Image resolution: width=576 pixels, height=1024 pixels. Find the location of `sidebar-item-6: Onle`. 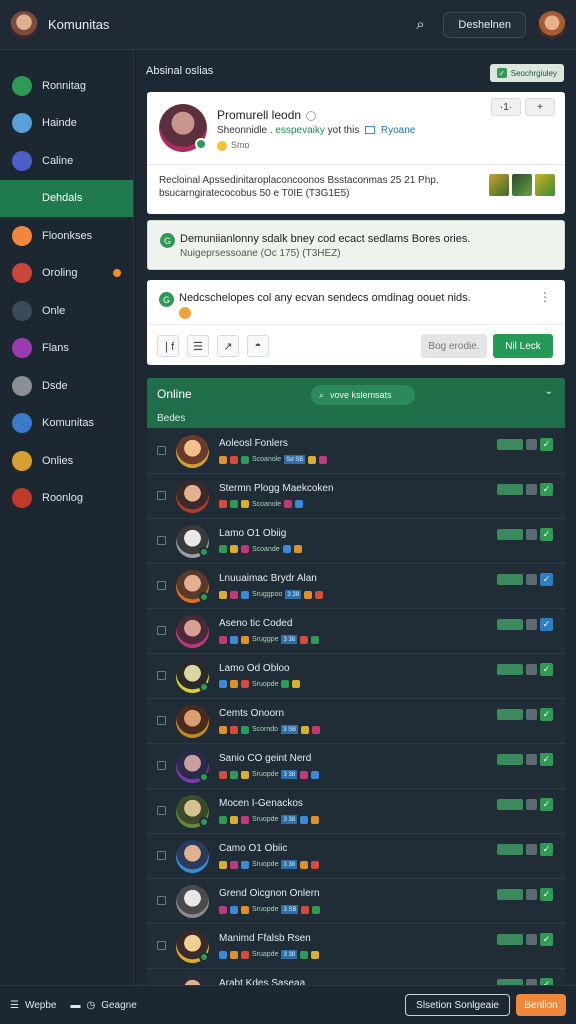

sidebar-item-6: Onle is located at coordinates (66, 311).